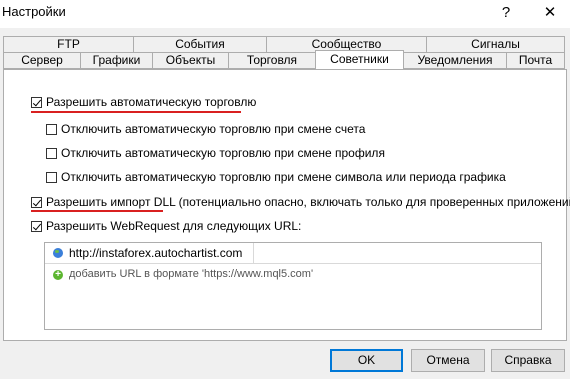 The width and height of the screenshot is (570, 379). I want to click on close-icon: ✕, so click(550, 13).